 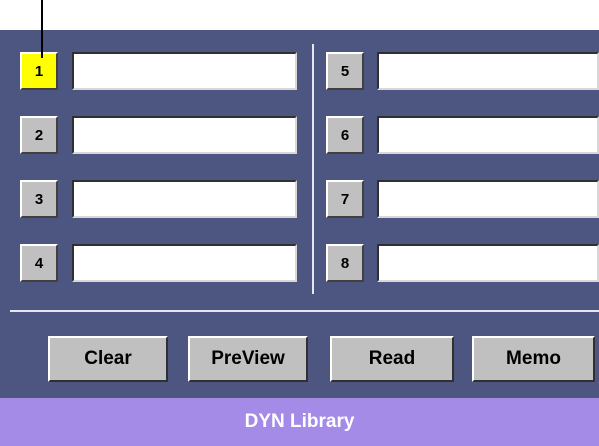 What do you see at coordinates (345, 263) in the screenshot?
I see `slot-button-8: 8` at bounding box center [345, 263].